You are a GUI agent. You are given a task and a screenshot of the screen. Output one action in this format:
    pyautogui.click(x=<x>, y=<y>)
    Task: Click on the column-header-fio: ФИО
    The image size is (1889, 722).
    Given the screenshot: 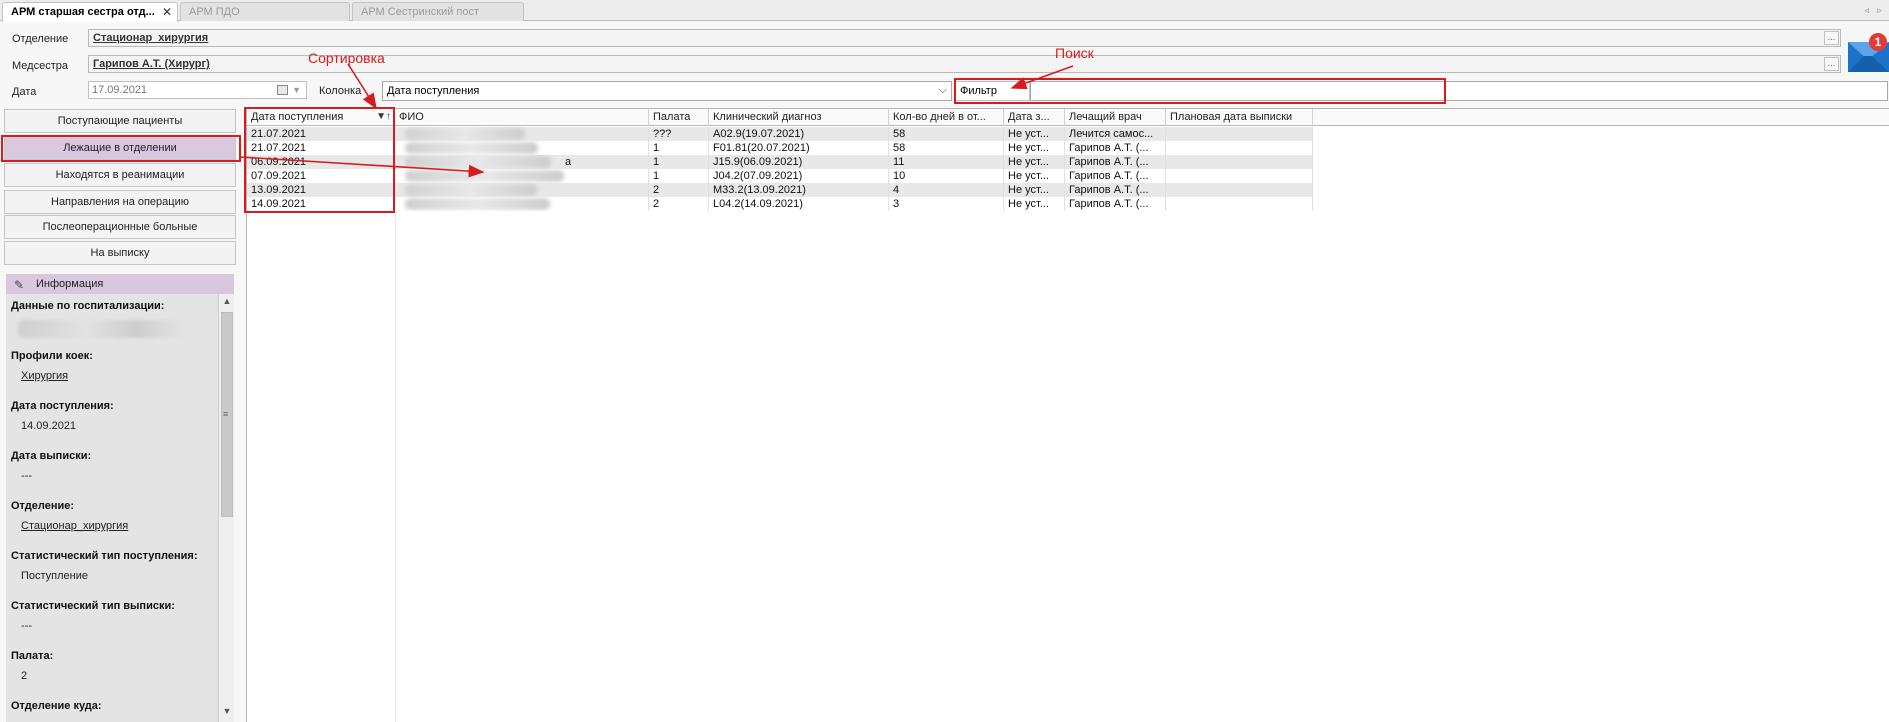 What is the action you would take?
    pyautogui.click(x=522, y=117)
    